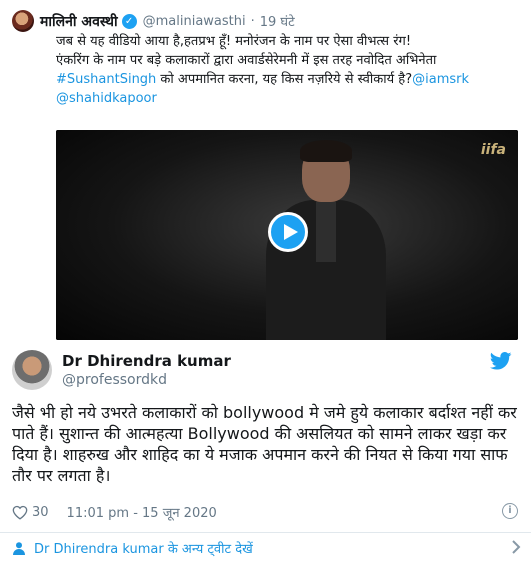 The width and height of the screenshot is (531, 562). Describe the element at coordinates (142, 512) in the screenshot. I see `tweet-timestamp: 11:01 pm - 15 जून 2020` at that location.